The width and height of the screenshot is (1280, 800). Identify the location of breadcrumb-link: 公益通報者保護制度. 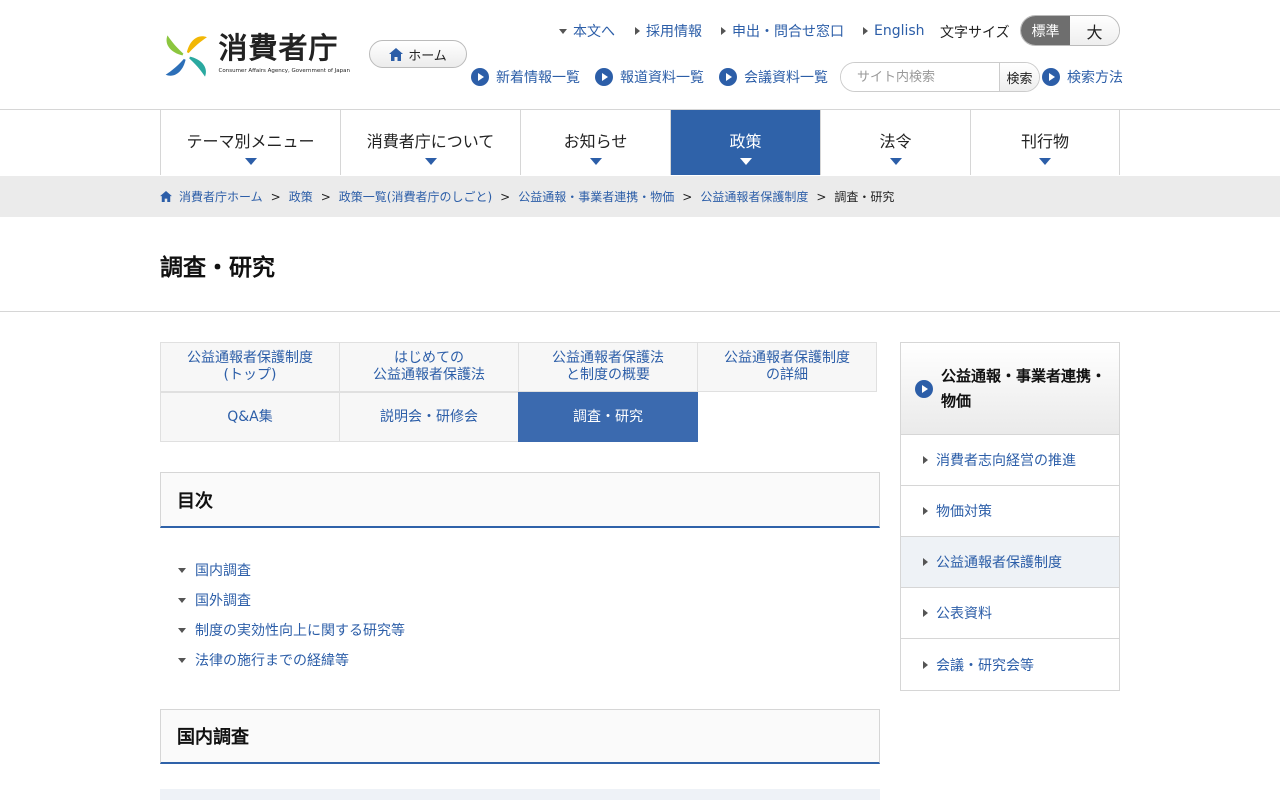
(754, 196).